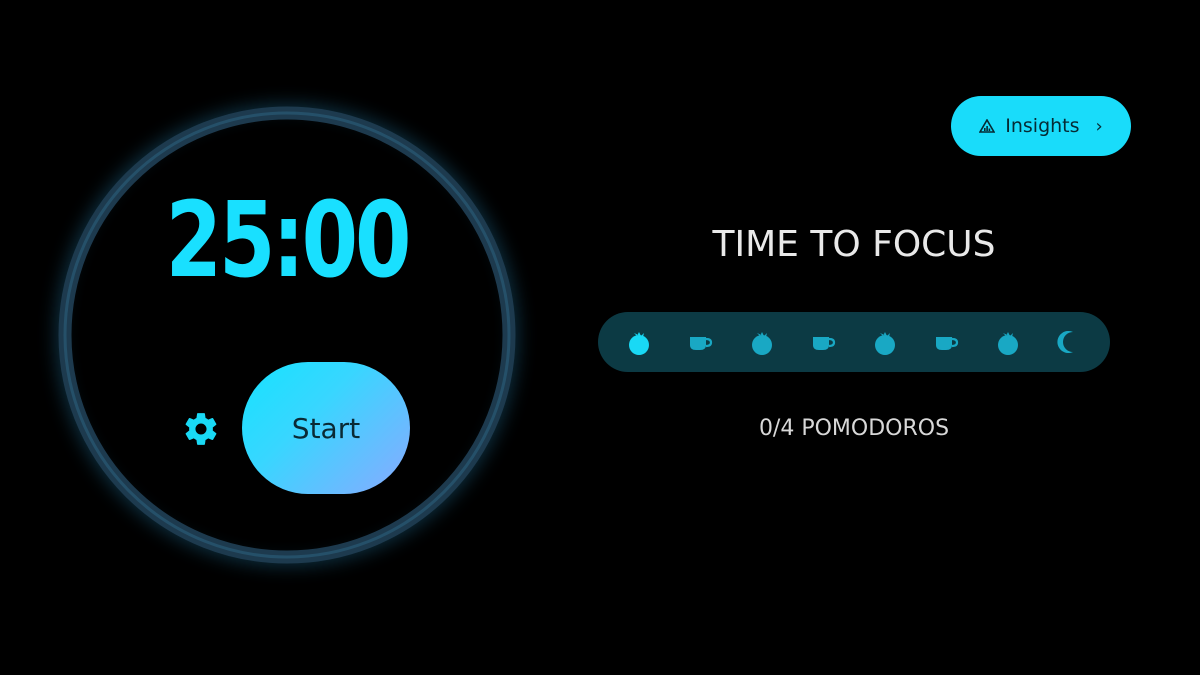  Describe the element at coordinates (1099, 126) in the screenshot. I see `chevron-right-icon: ›` at that location.